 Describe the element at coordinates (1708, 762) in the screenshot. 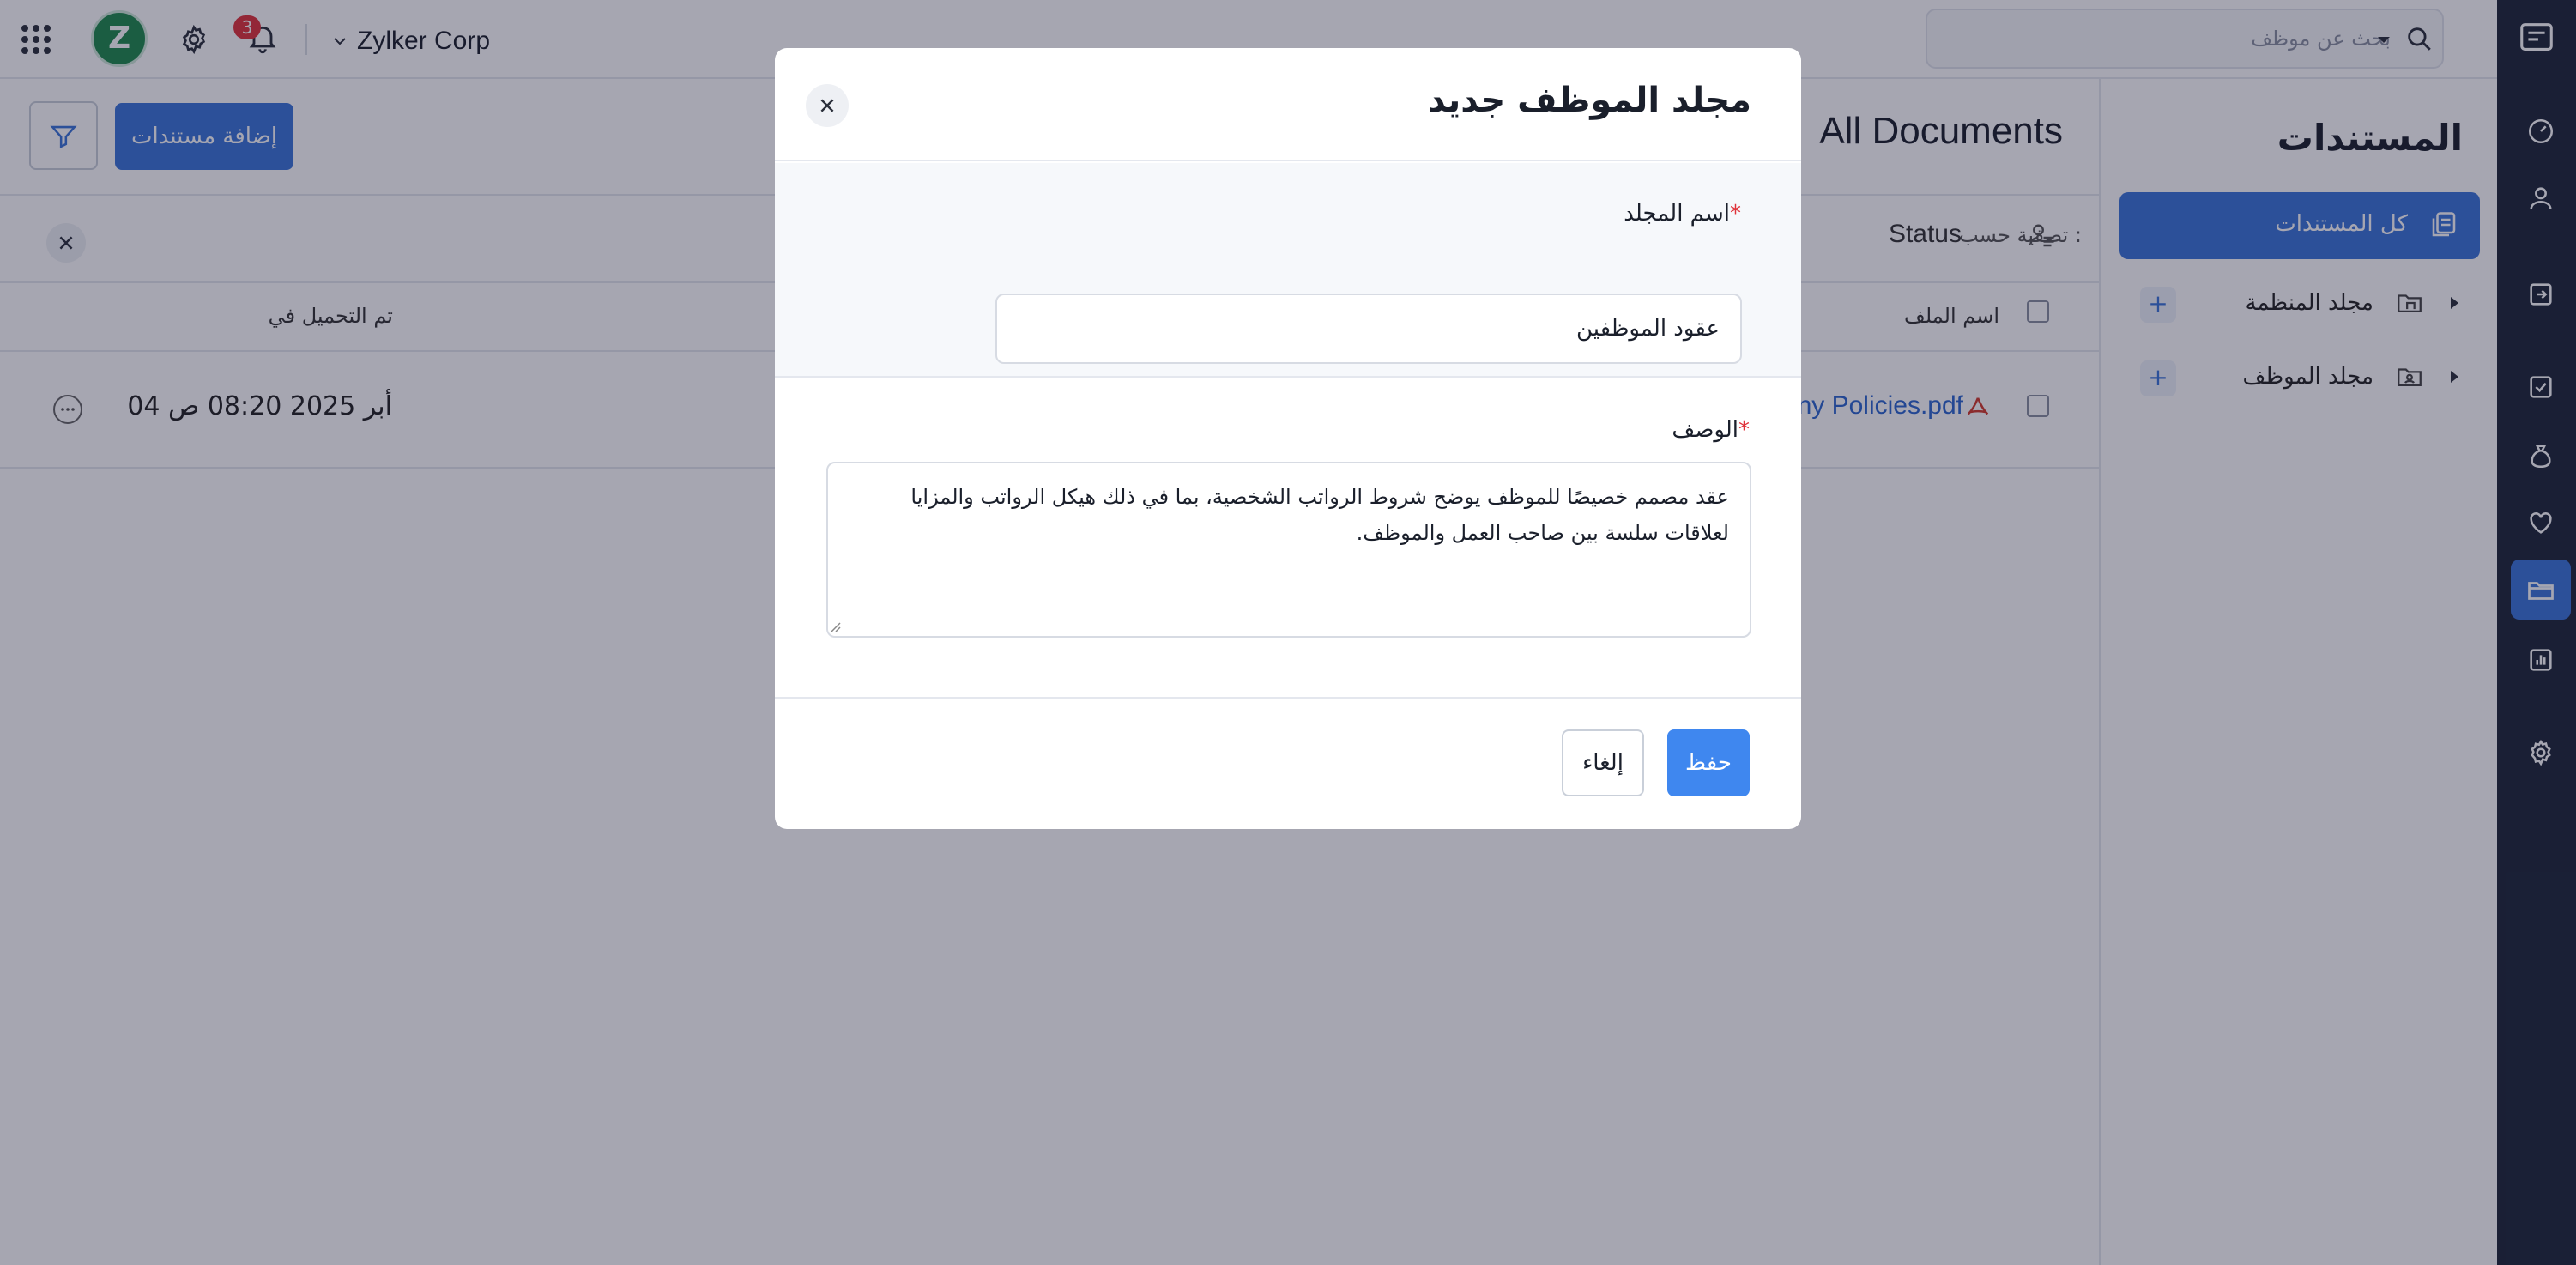

I see `save-button: حفظ` at that location.